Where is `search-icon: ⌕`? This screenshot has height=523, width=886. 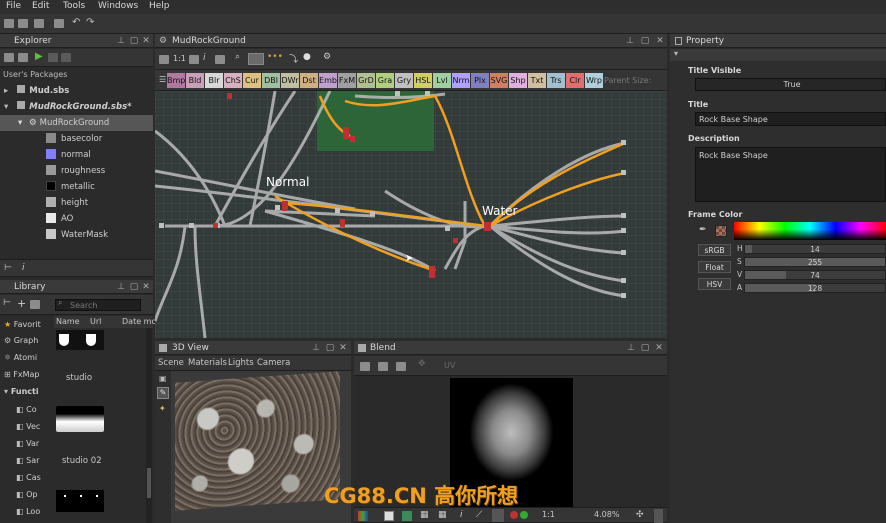
search-icon: ⌕ is located at coordinates (237, 57).